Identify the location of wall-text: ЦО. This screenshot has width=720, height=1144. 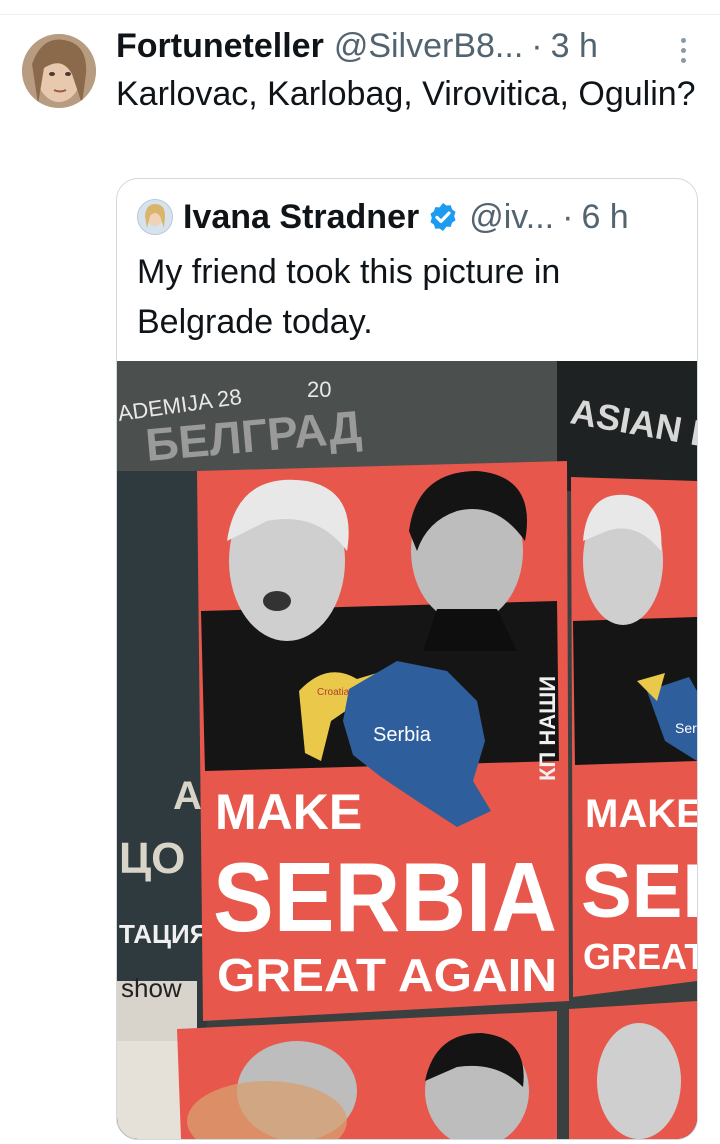
(152, 858).